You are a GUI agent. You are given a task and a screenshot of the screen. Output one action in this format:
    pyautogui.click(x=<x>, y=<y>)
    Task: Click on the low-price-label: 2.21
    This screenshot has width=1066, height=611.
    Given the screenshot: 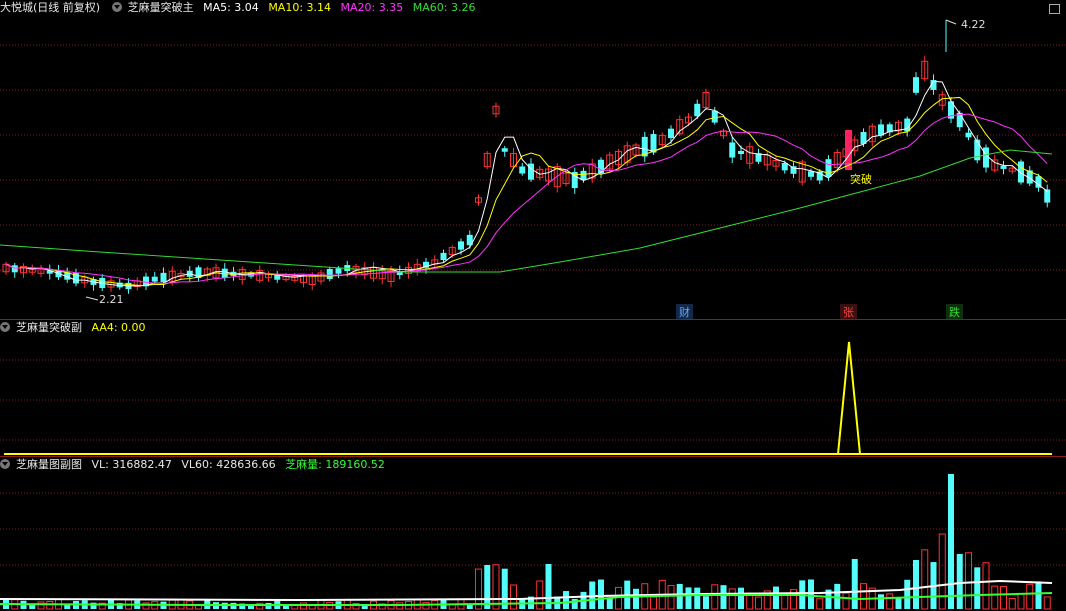 What is the action you would take?
    pyautogui.click(x=111, y=299)
    